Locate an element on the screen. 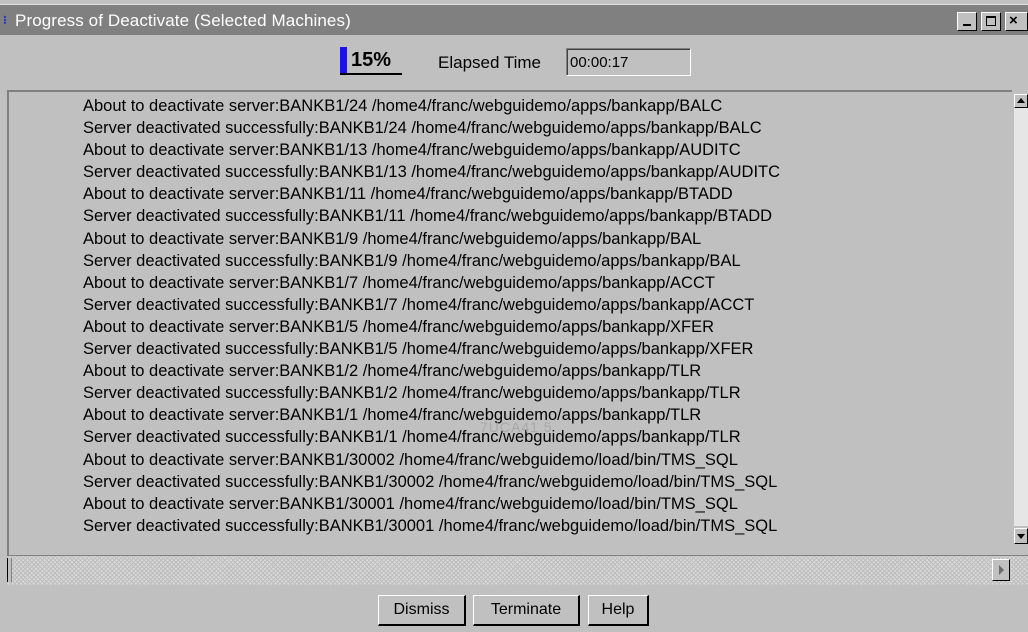 The height and width of the screenshot is (632, 1028). watermark: 7UCA41 5 is located at coordinates (516, 427).